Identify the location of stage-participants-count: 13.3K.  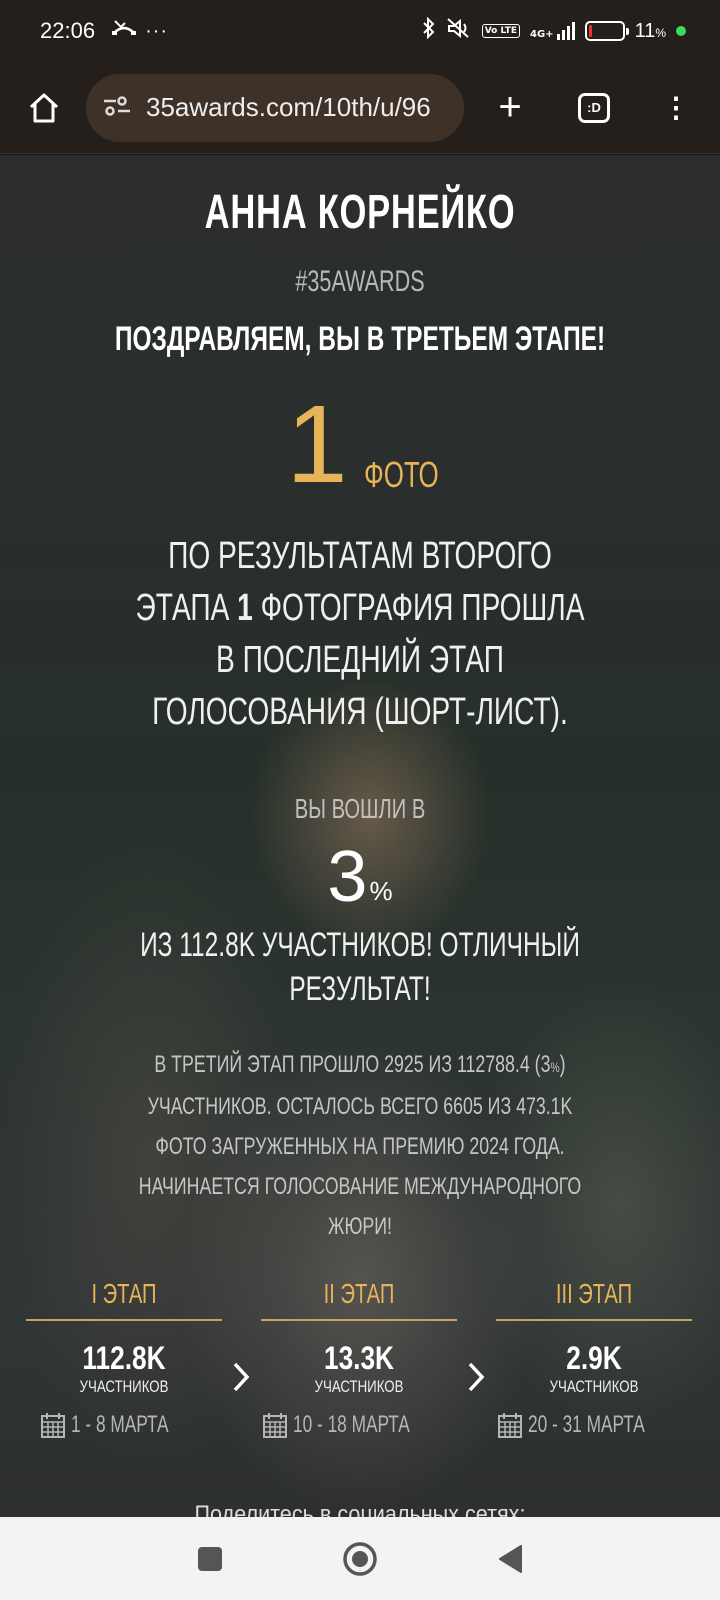
(359, 1358).